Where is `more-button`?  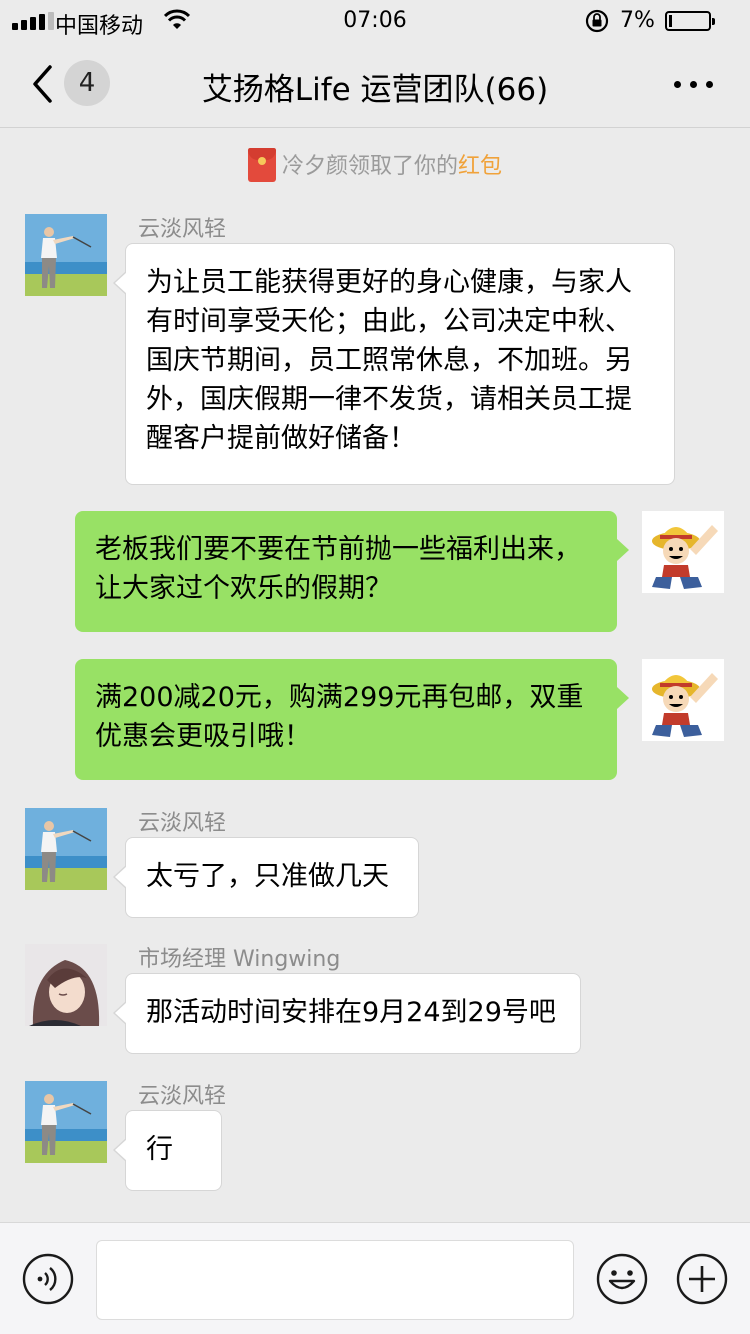 more-button is located at coordinates (694, 84).